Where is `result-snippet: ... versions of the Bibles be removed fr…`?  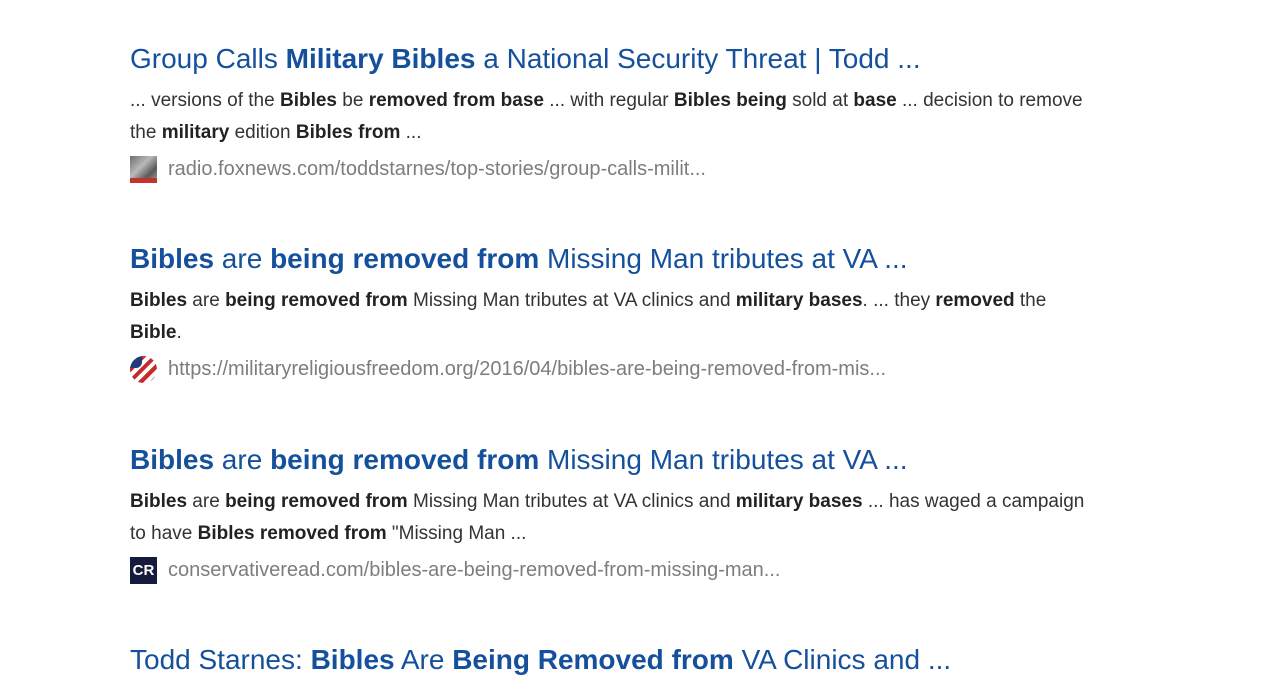 result-snippet: ... versions of the Bibles be removed fr… is located at coordinates (612, 117).